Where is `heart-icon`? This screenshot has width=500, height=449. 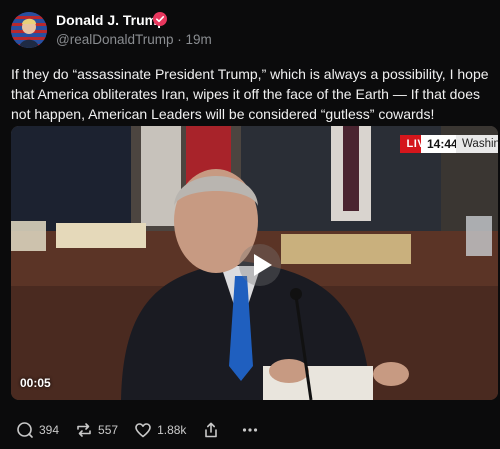
heart-icon is located at coordinates (143, 430).